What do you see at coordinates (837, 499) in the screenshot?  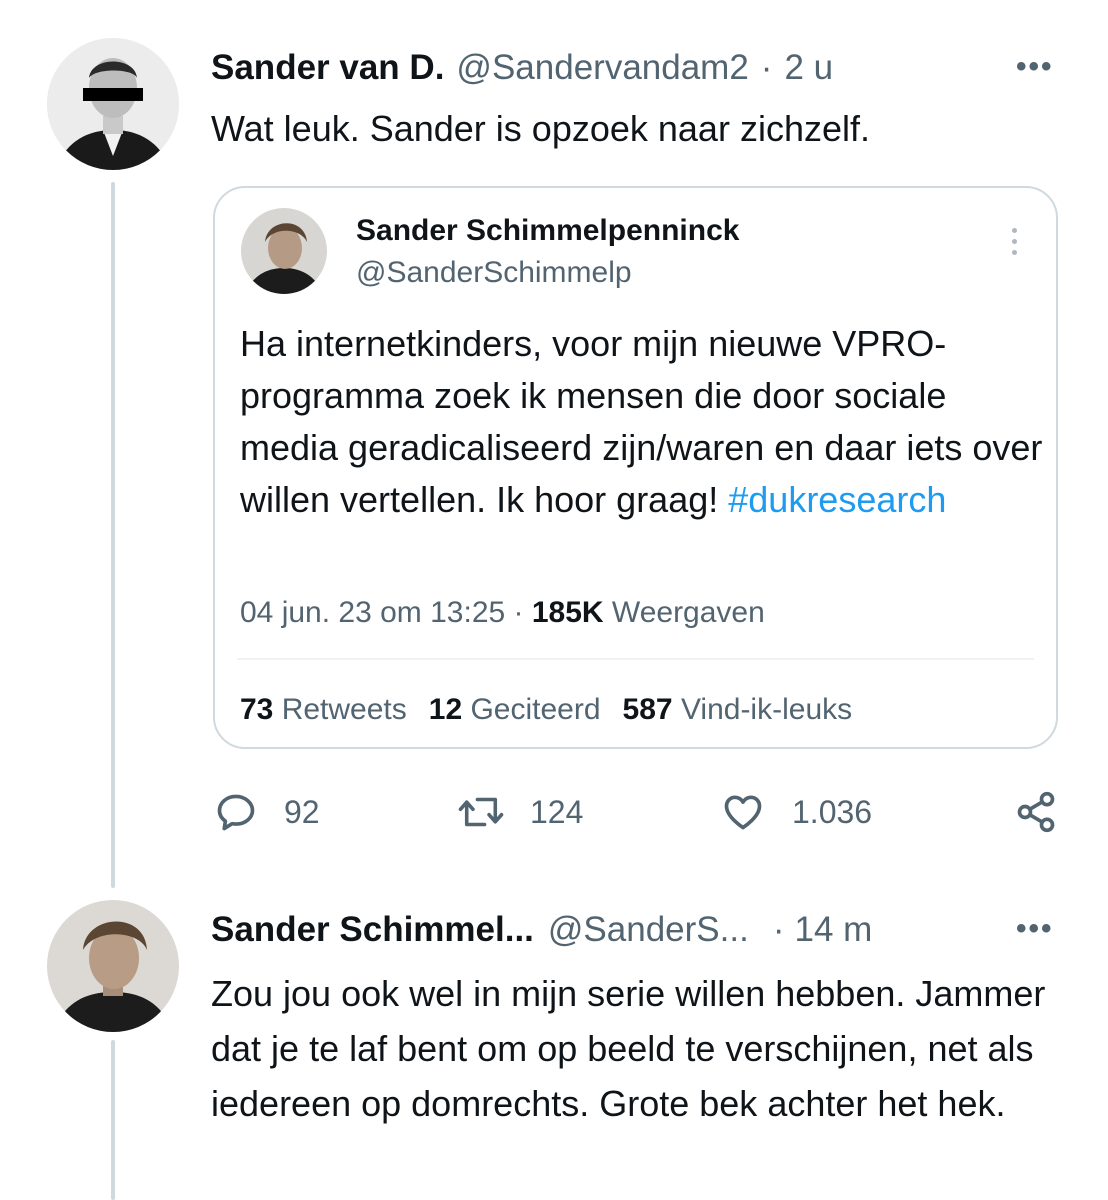 I see `hashtag-link: #dukresearch` at bounding box center [837, 499].